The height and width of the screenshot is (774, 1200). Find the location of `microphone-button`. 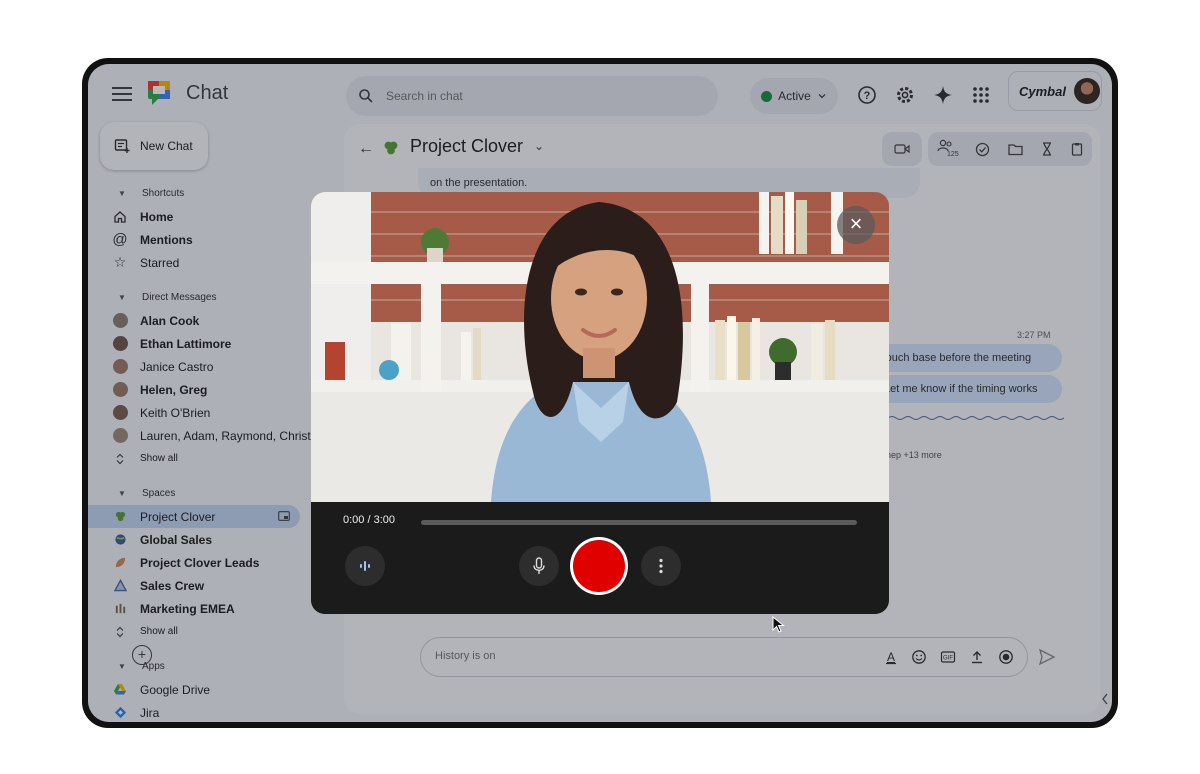

microphone-button is located at coordinates (539, 566).